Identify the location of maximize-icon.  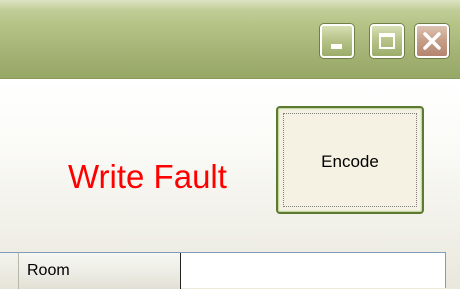
(387, 41).